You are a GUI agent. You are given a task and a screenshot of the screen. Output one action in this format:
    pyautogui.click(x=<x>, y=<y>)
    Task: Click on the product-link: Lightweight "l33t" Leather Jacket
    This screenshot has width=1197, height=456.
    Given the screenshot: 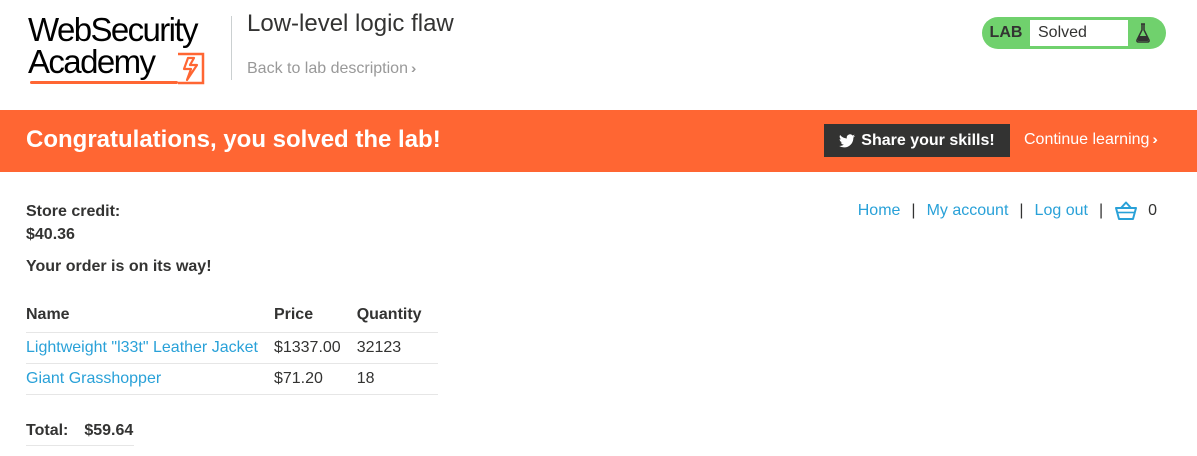 What is the action you would take?
    pyautogui.click(x=142, y=347)
    